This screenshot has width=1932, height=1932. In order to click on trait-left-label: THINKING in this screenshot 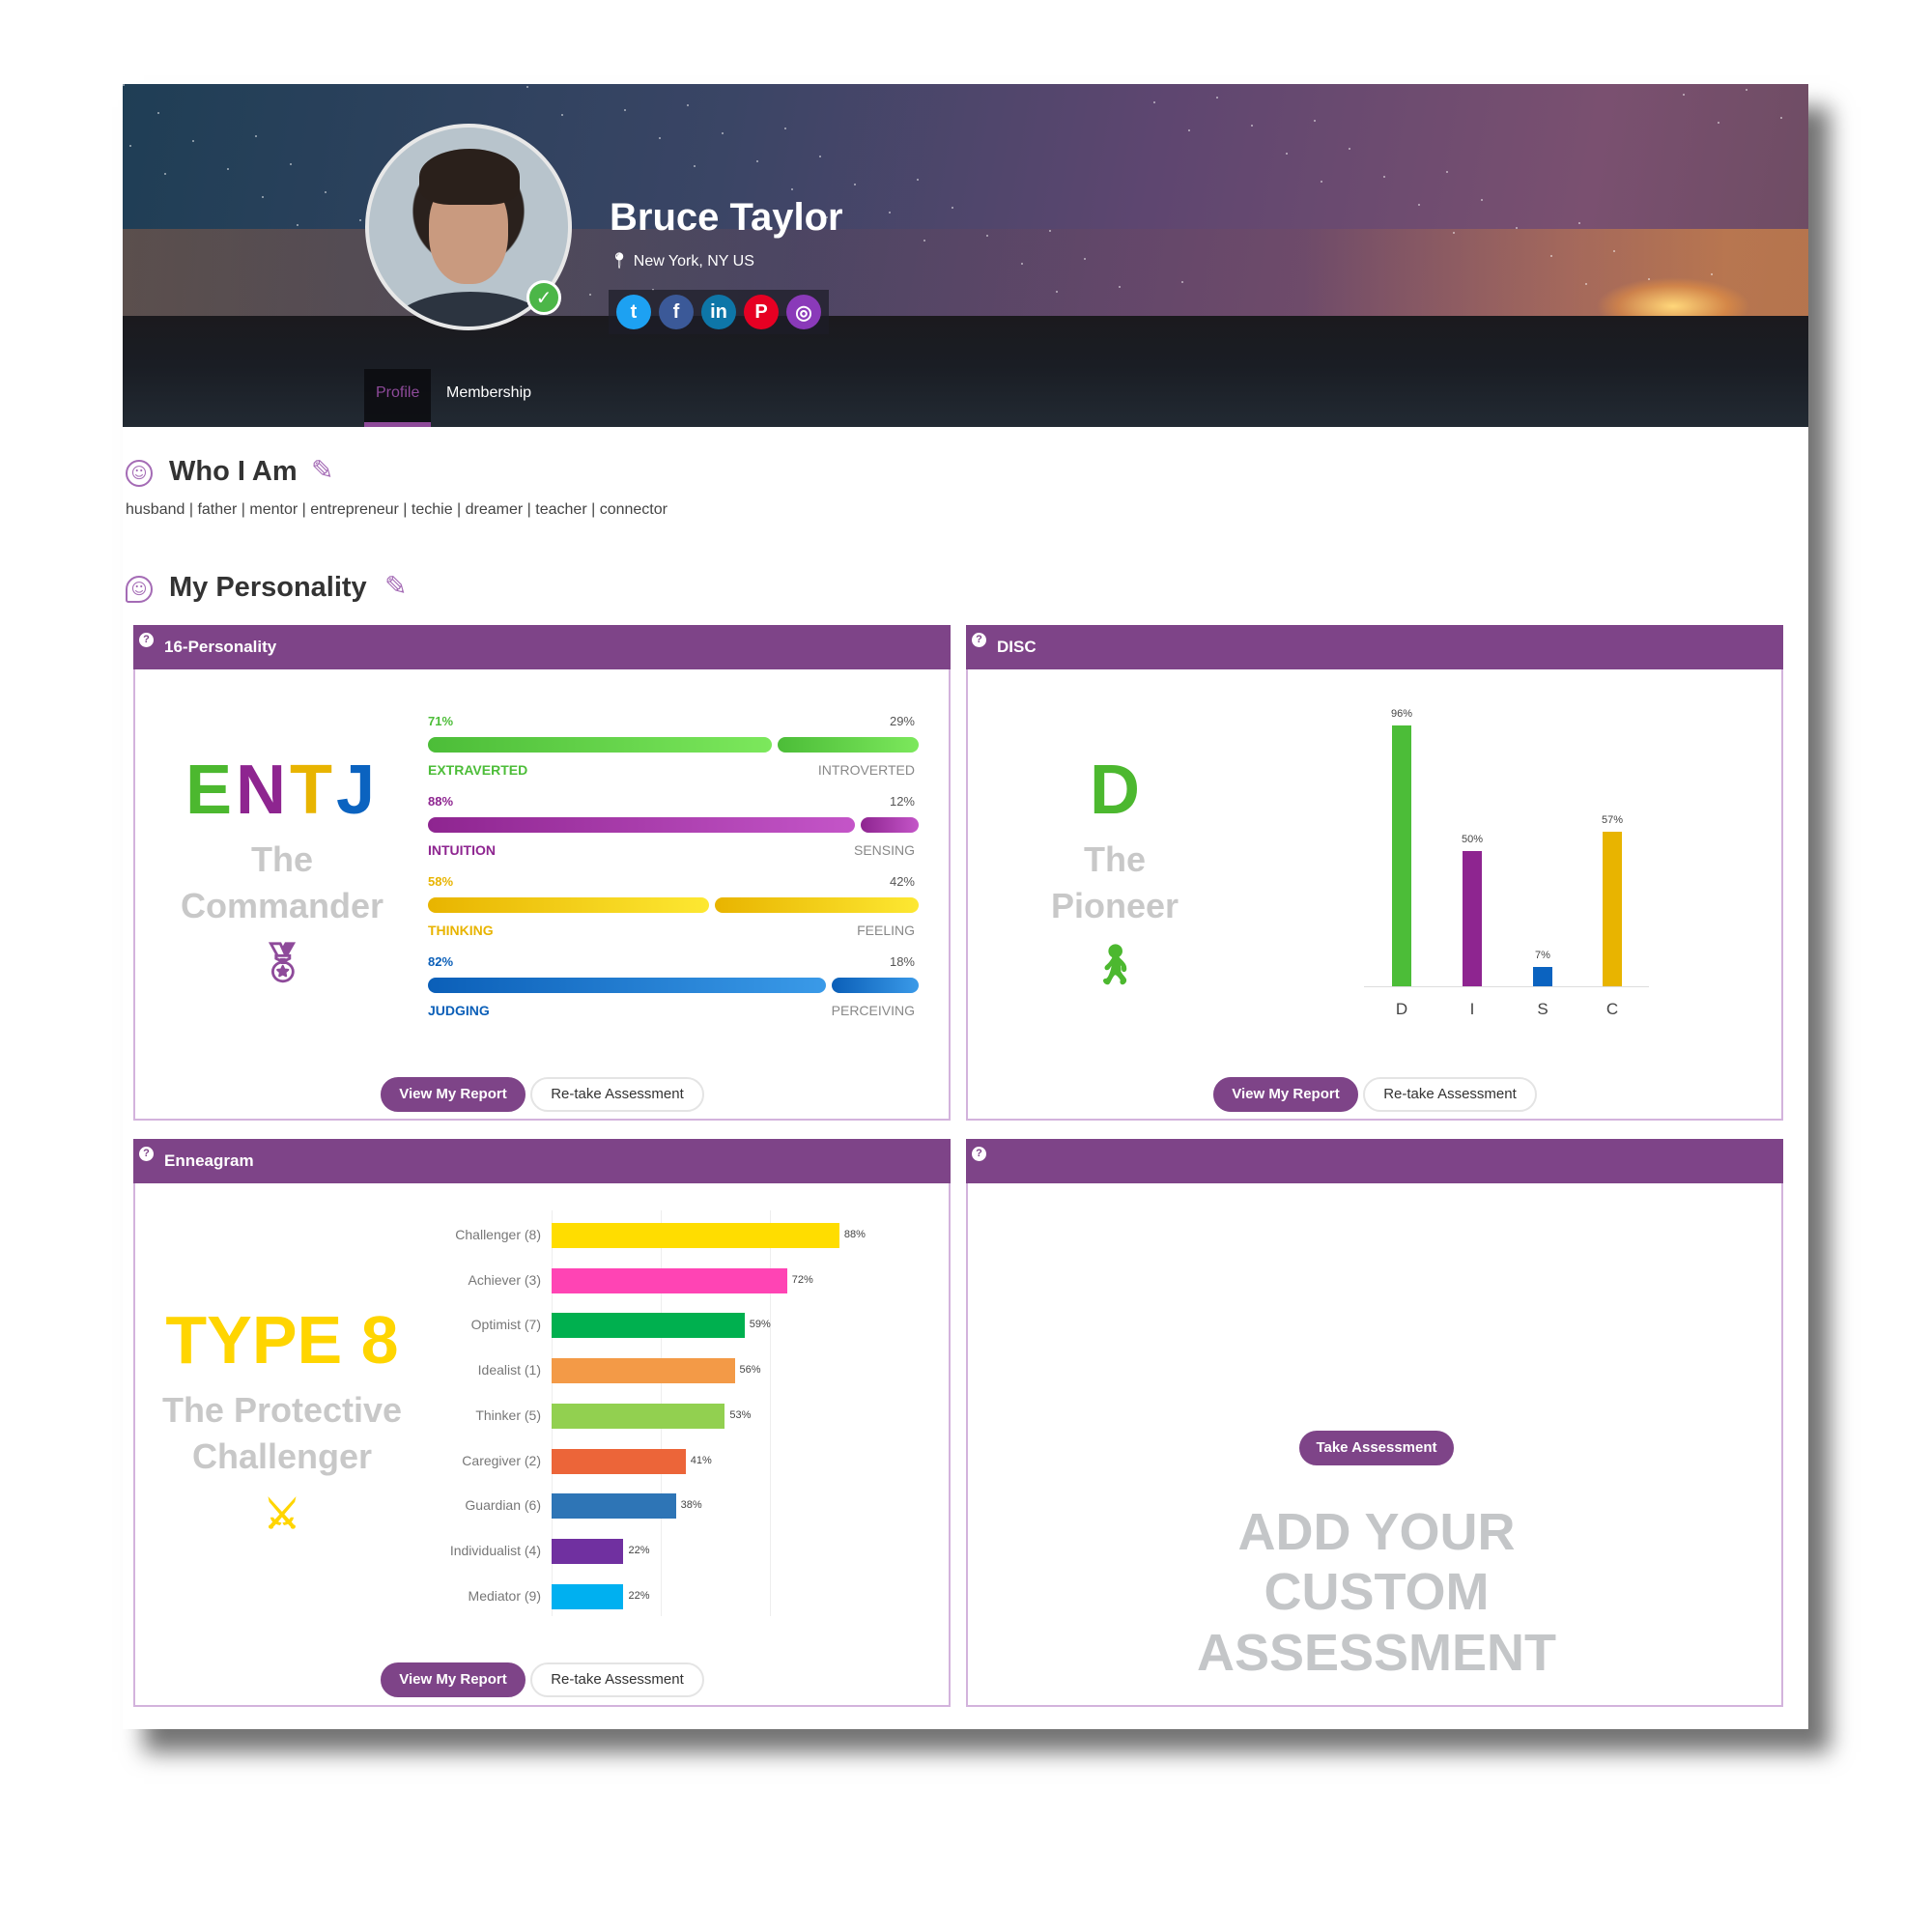, I will do `click(461, 930)`.